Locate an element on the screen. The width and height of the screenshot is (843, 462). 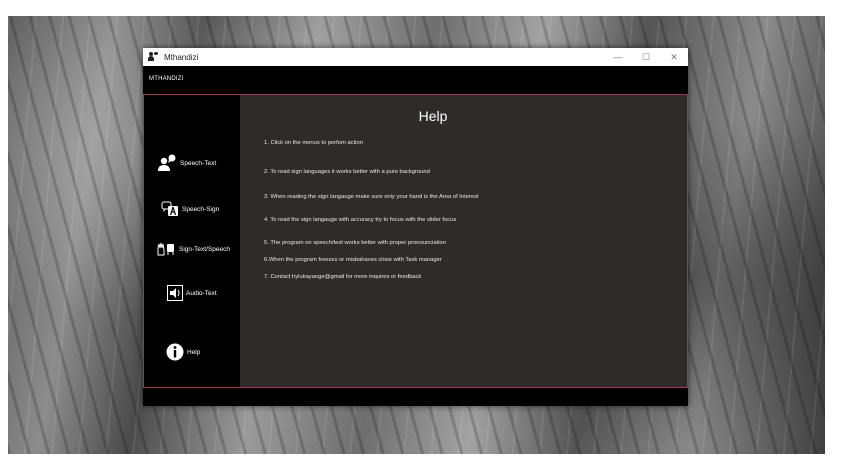
speaking-person-icon is located at coordinates (167, 163).